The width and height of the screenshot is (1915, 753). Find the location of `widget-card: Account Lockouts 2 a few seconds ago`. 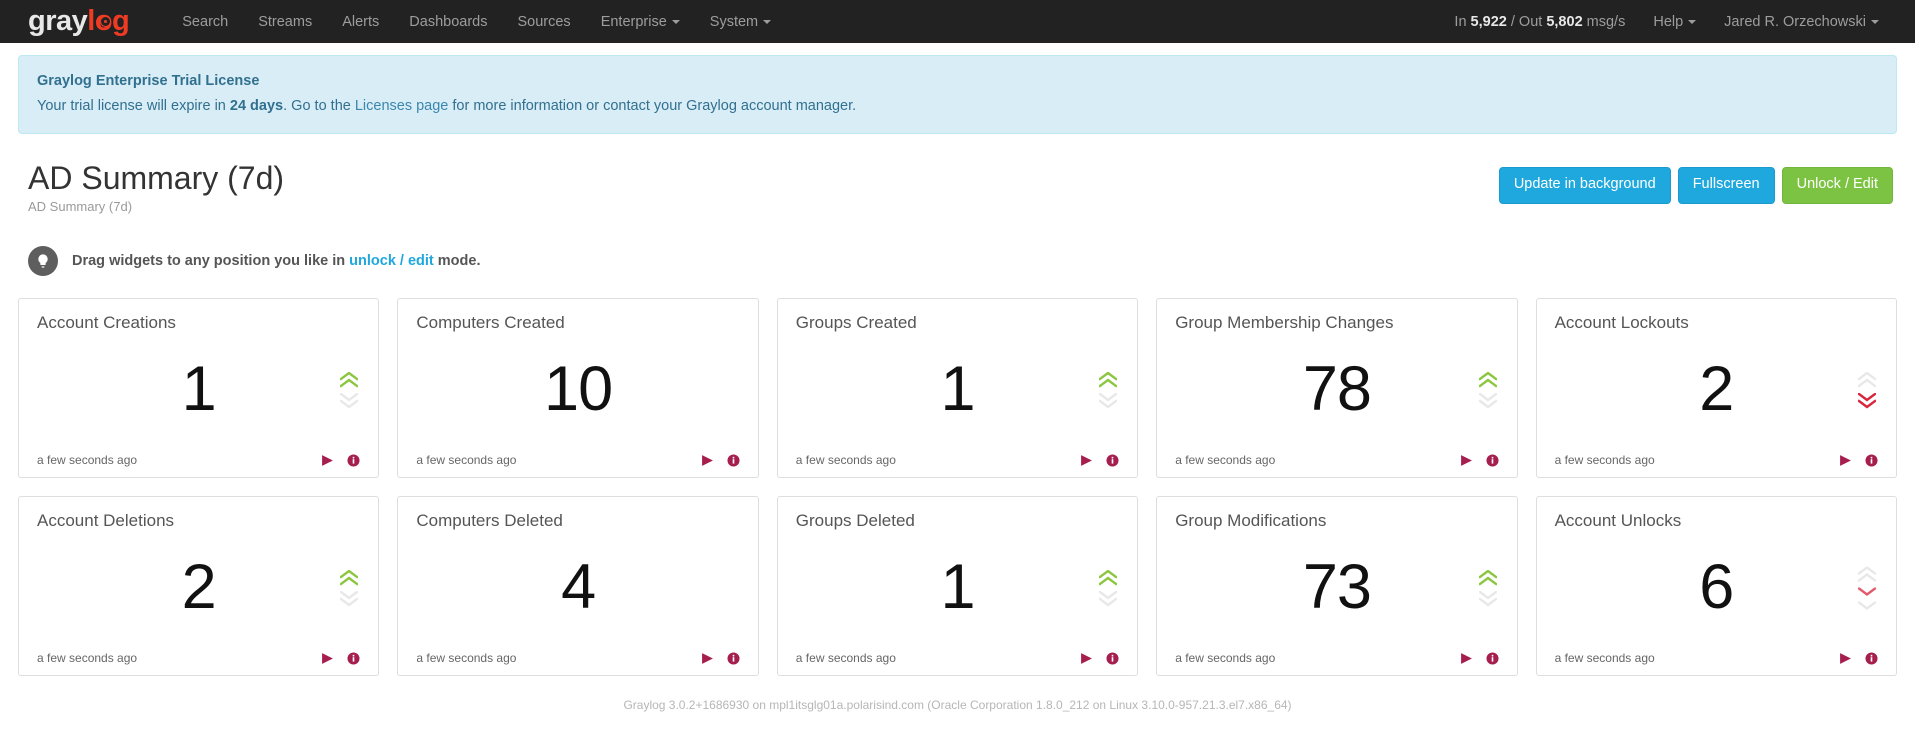

widget-card: Account Lockouts 2 a few seconds ago is located at coordinates (1716, 388).